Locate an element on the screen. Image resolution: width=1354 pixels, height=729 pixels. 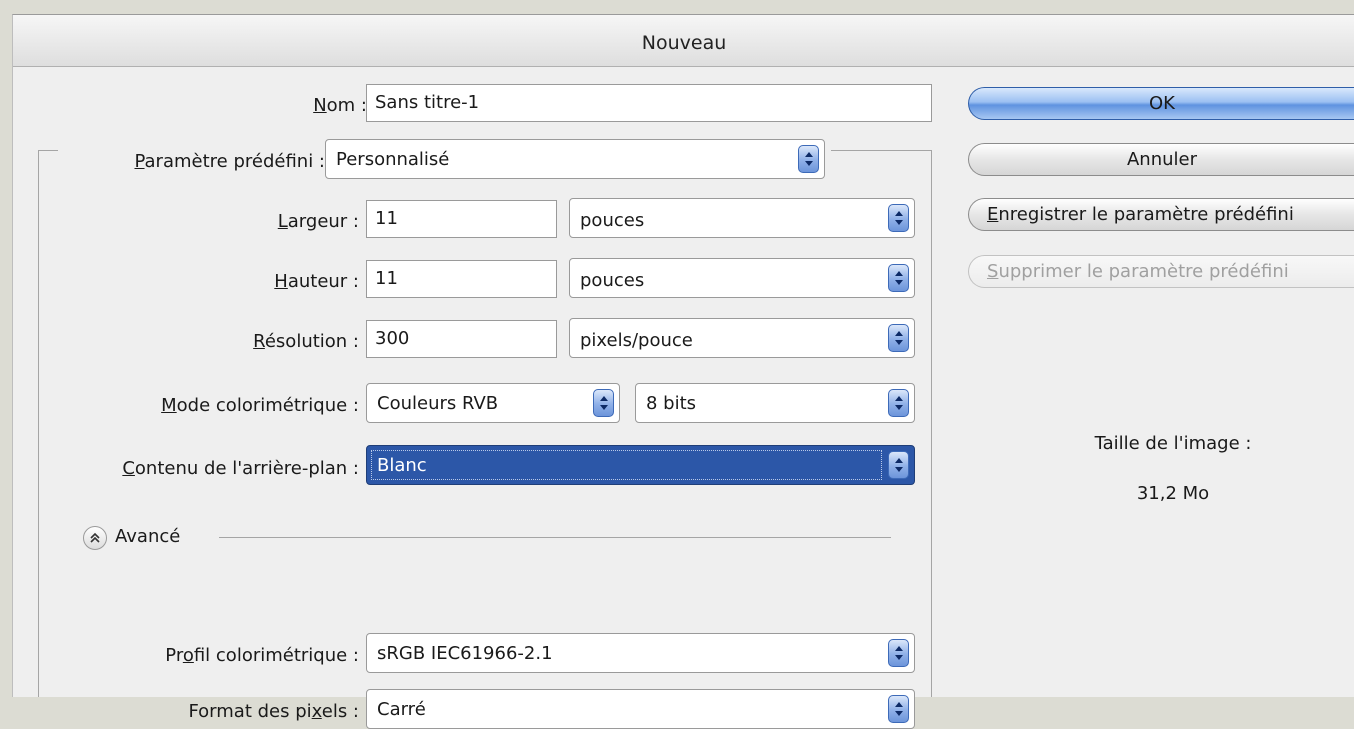
color-mode-select: Couleurs RVB is located at coordinates (493, 403).